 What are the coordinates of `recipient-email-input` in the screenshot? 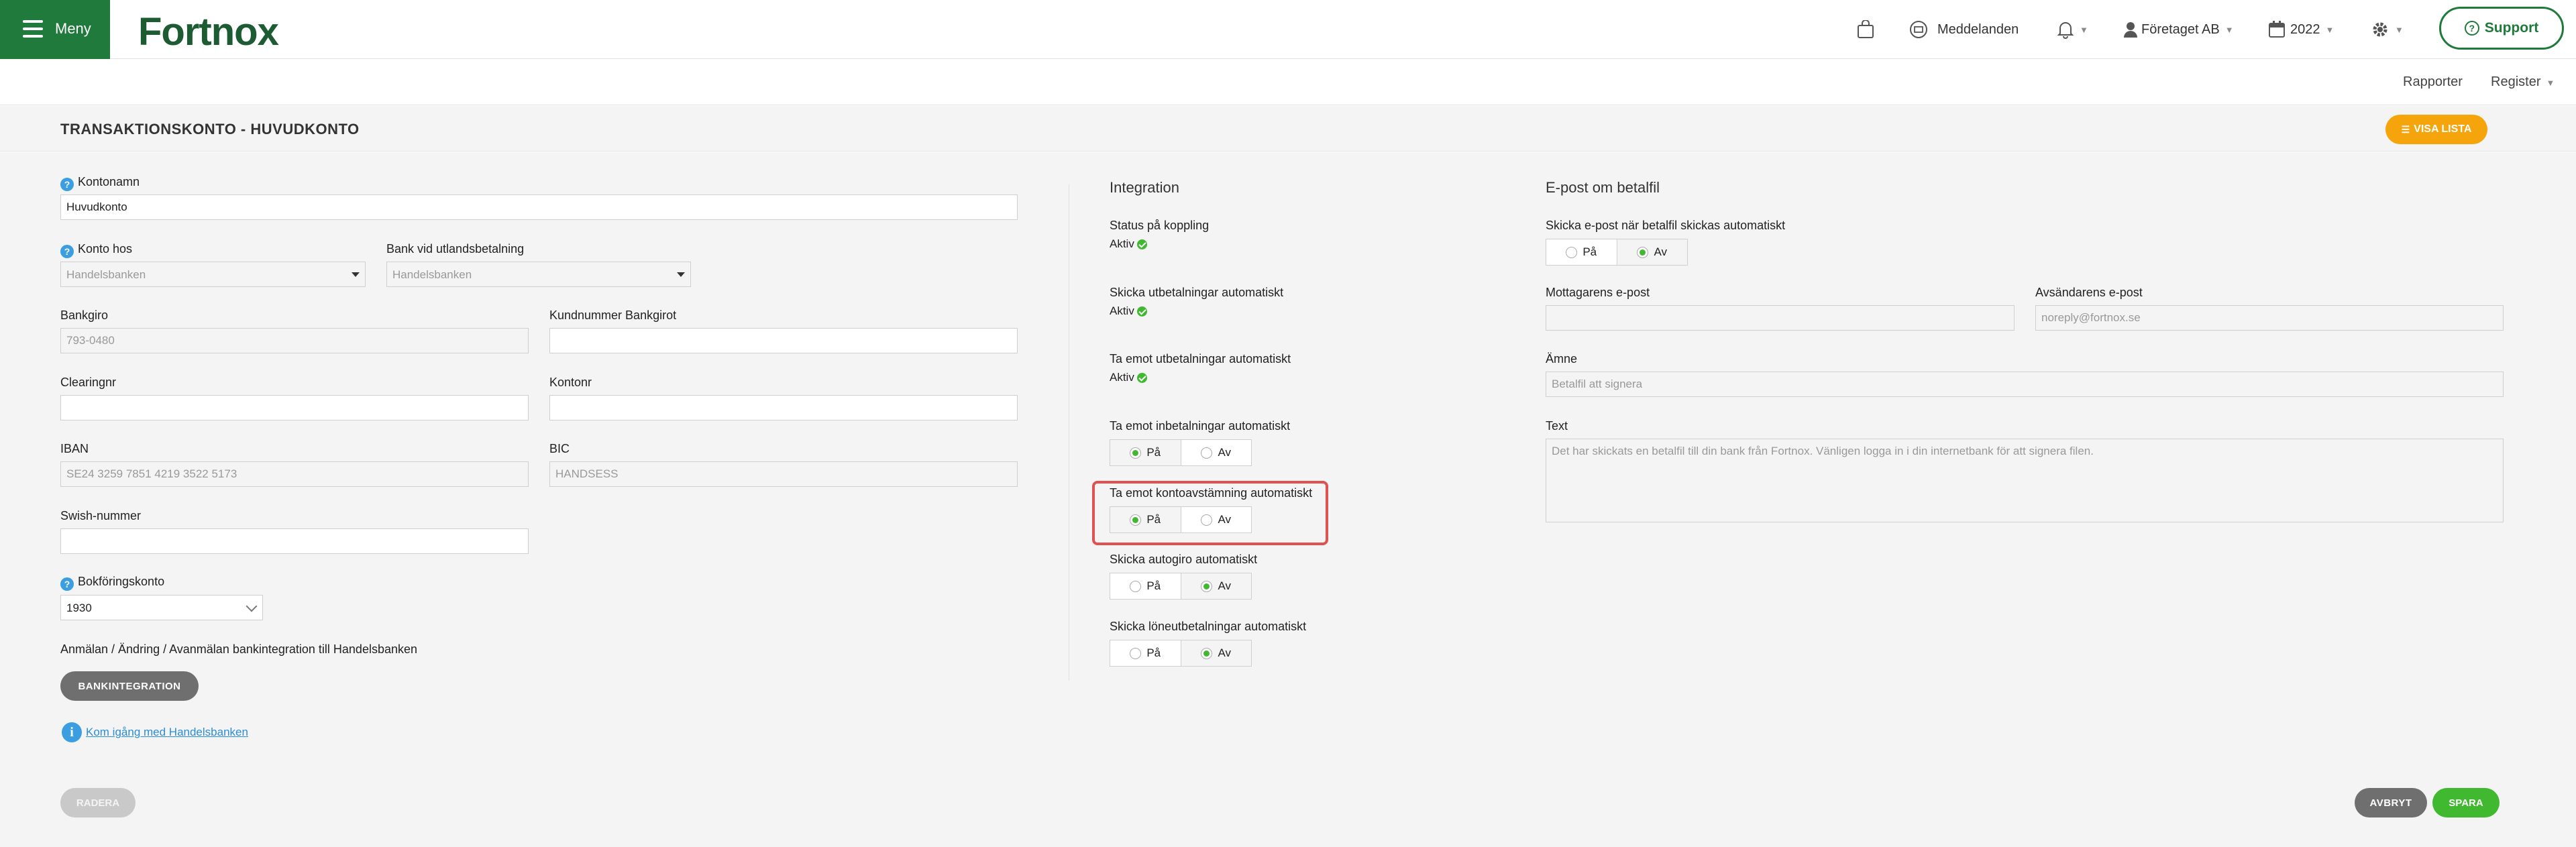 It's located at (1780, 318).